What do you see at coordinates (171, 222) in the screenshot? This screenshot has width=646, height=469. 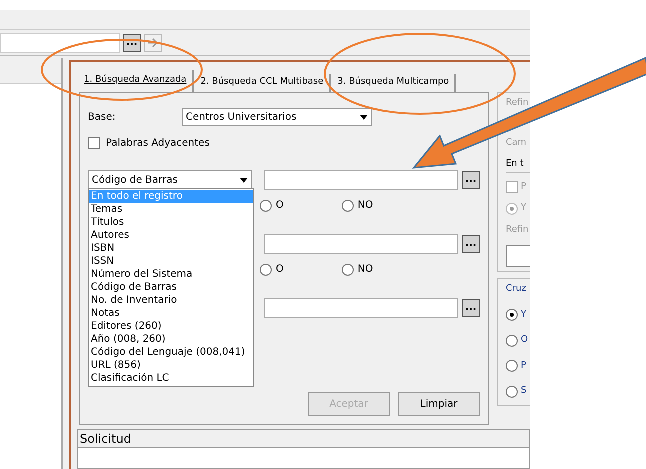 I see `list-option: Títulos` at bounding box center [171, 222].